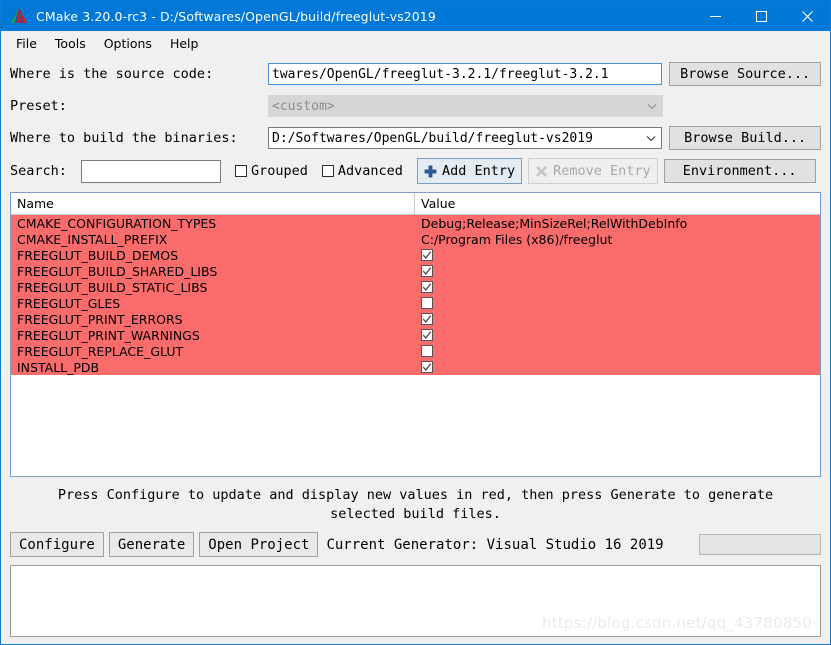  Describe the element at coordinates (807, 16) in the screenshot. I see `close-button` at that location.